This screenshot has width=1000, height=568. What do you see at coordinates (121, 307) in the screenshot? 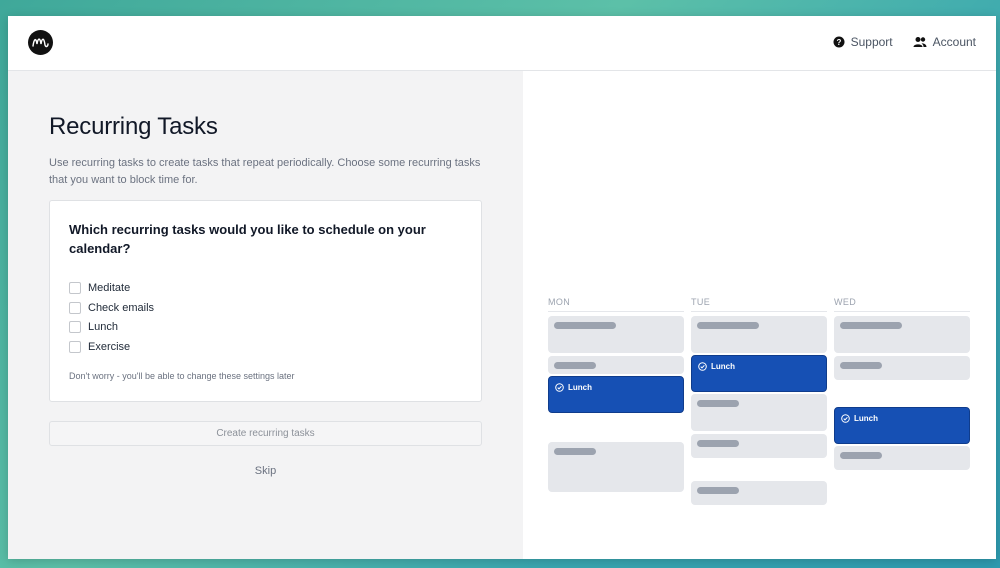
I see `option-label: Check emails` at bounding box center [121, 307].